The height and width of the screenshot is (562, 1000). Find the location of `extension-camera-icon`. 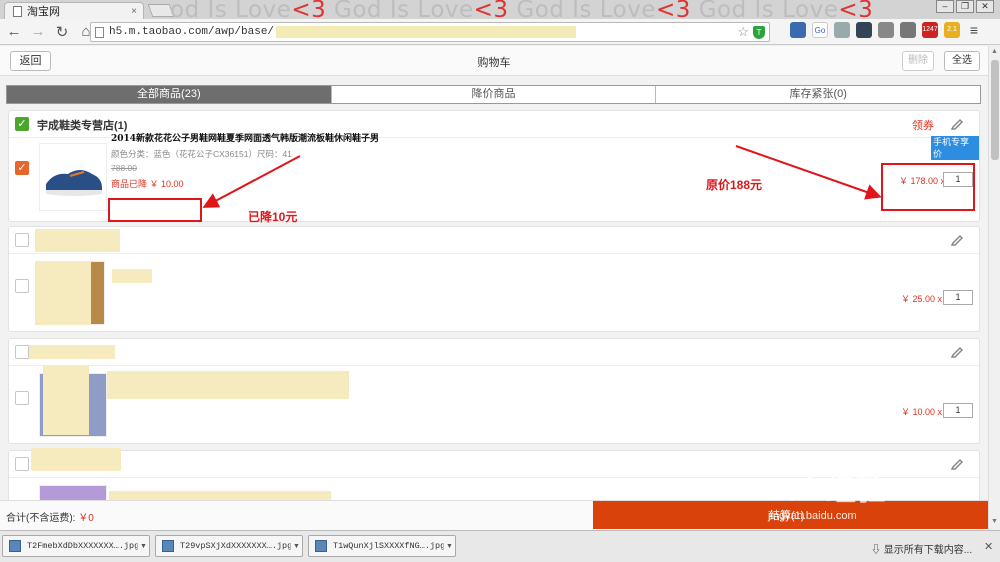

extension-camera-icon is located at coordinates (864, 30).